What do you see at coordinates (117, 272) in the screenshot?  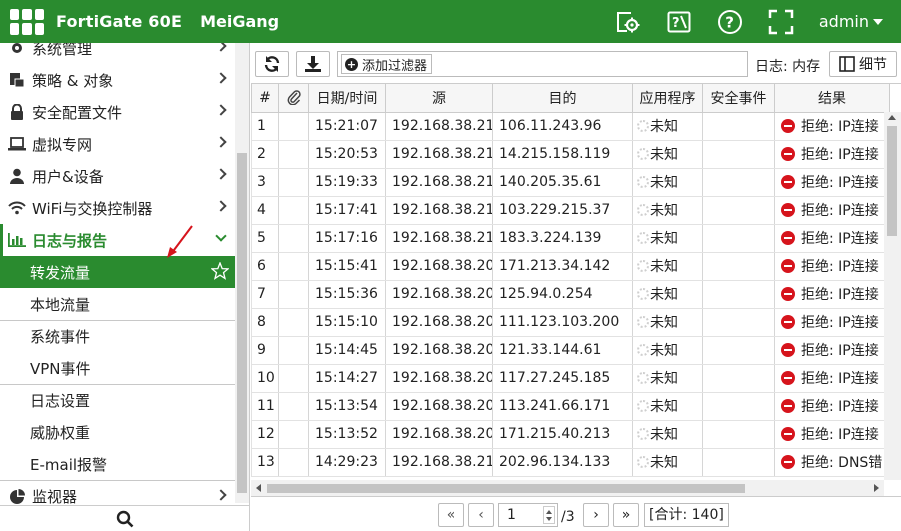 I see `sidebar-subitem-forward-traffic: 转发流量` at bounding box center [117, 272].